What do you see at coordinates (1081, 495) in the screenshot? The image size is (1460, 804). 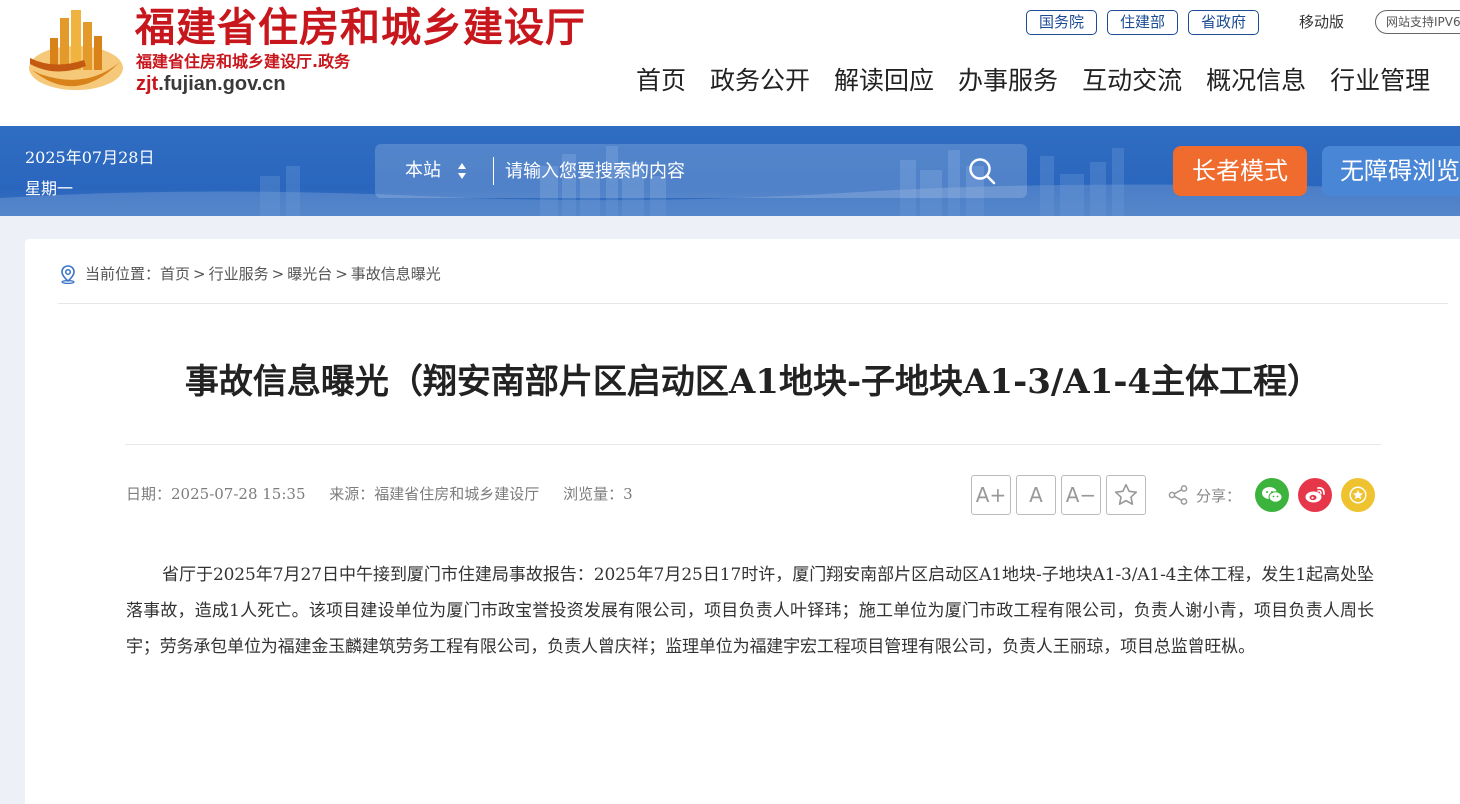 I see `font-decrease-button: A−` at bounding box center [1081, 495].